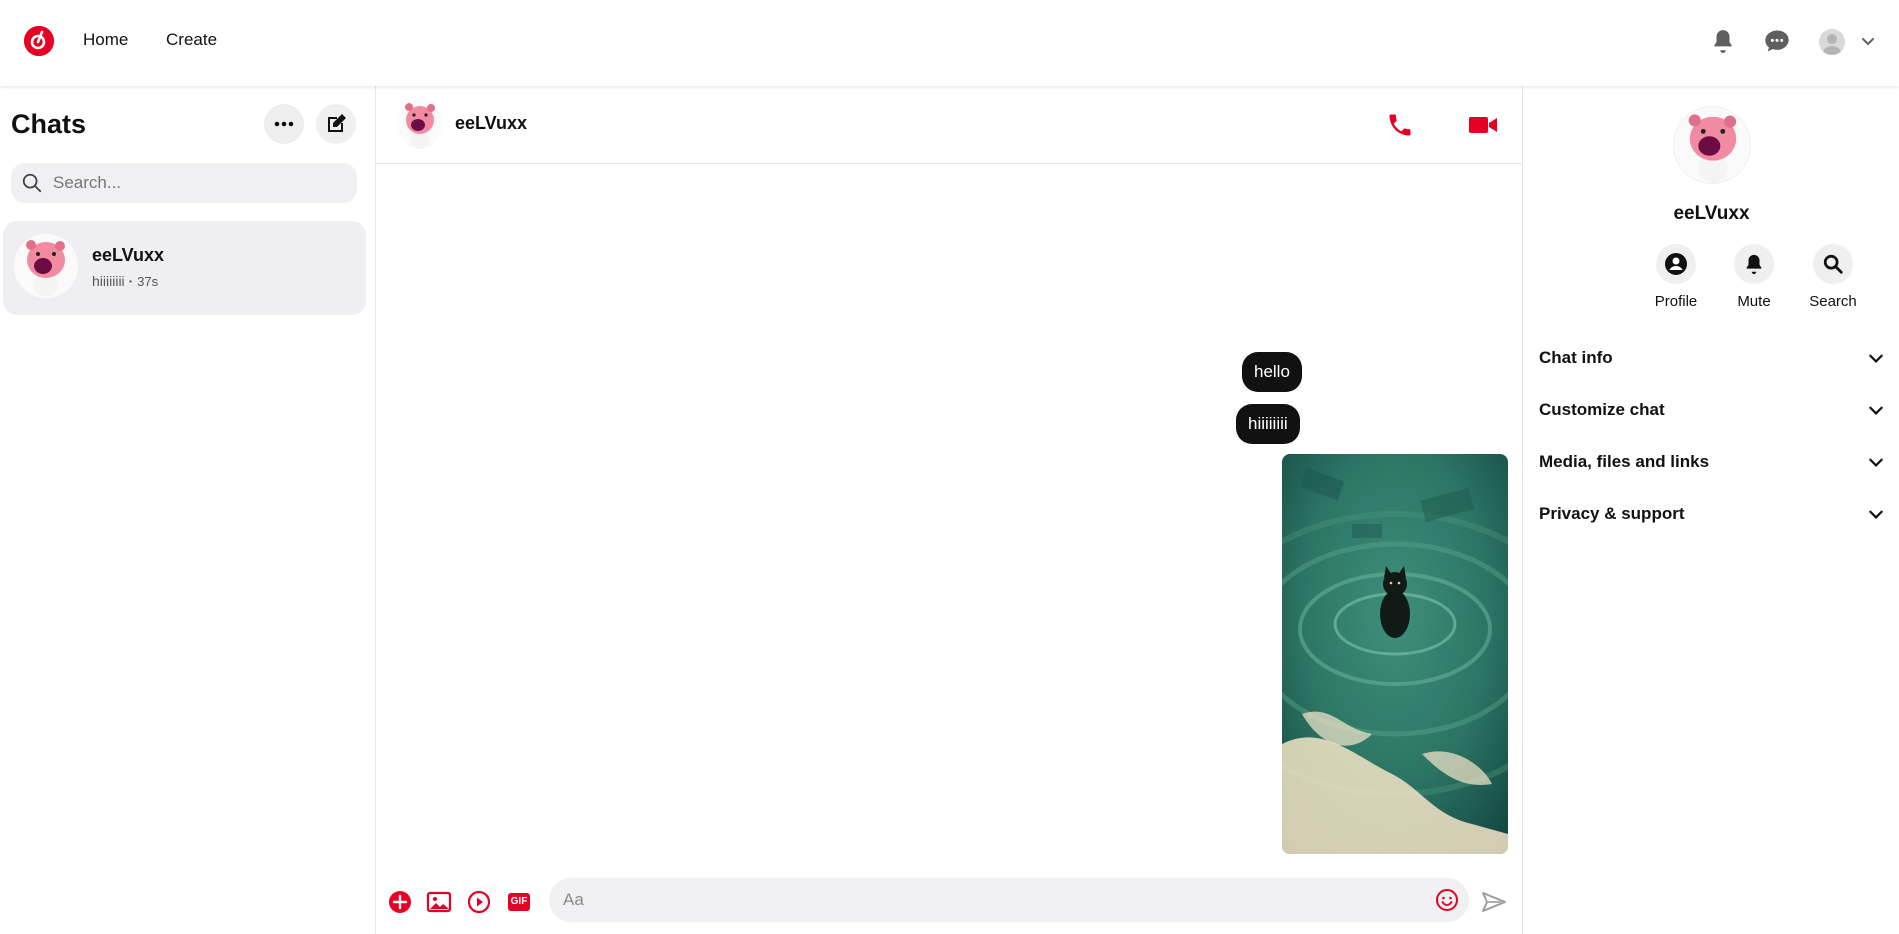  Describe the element at coordinates (1833, 301) in the screenshot. I see `search-action-label: Search` at that location.